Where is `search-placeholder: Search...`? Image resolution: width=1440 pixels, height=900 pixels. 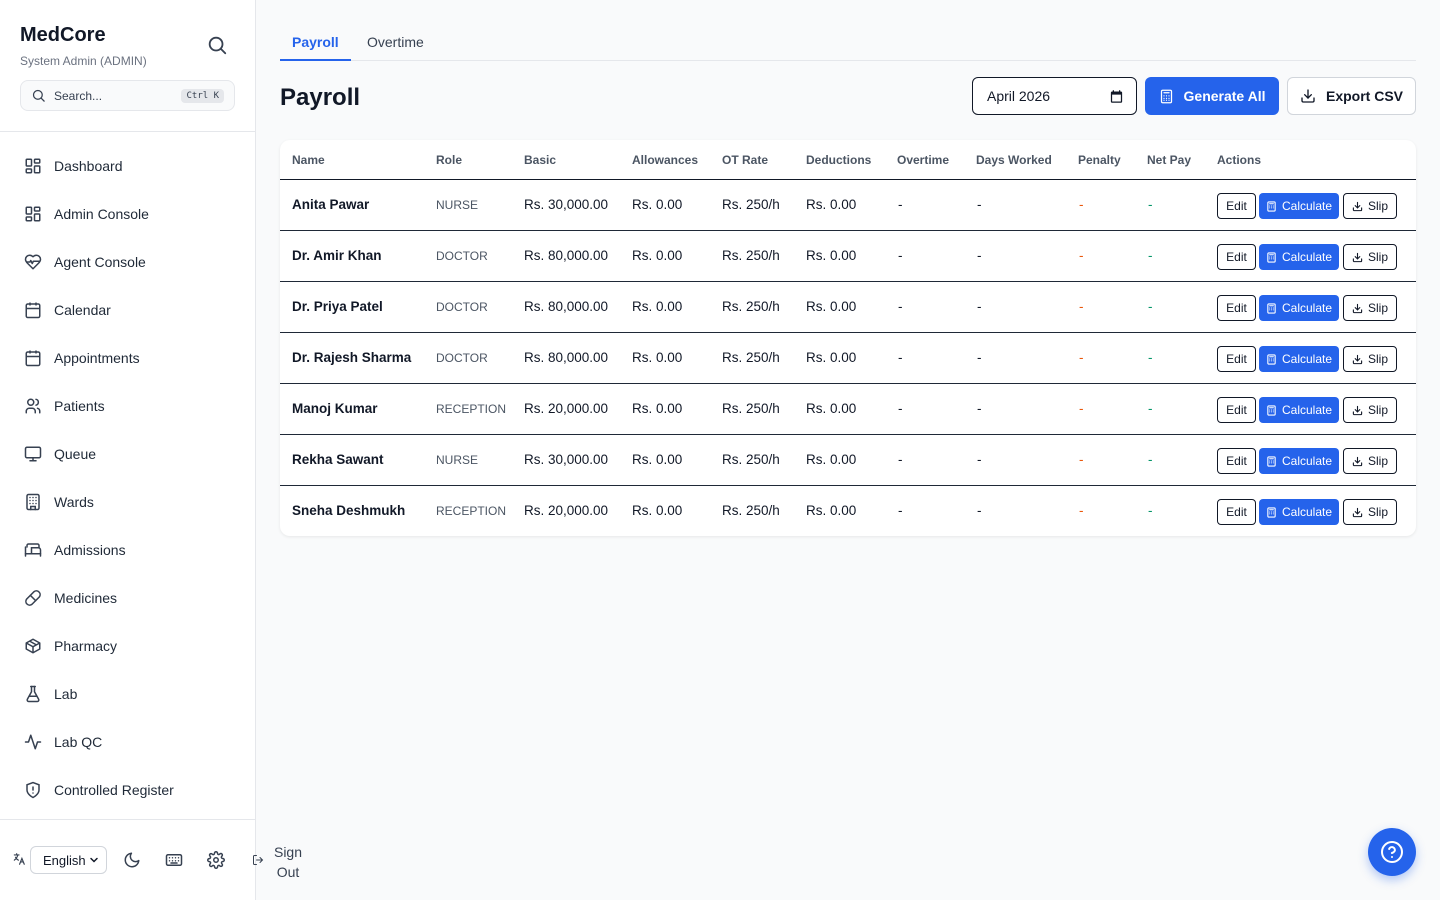
search-placeholder: Search... is located at coordinates (78, 95).